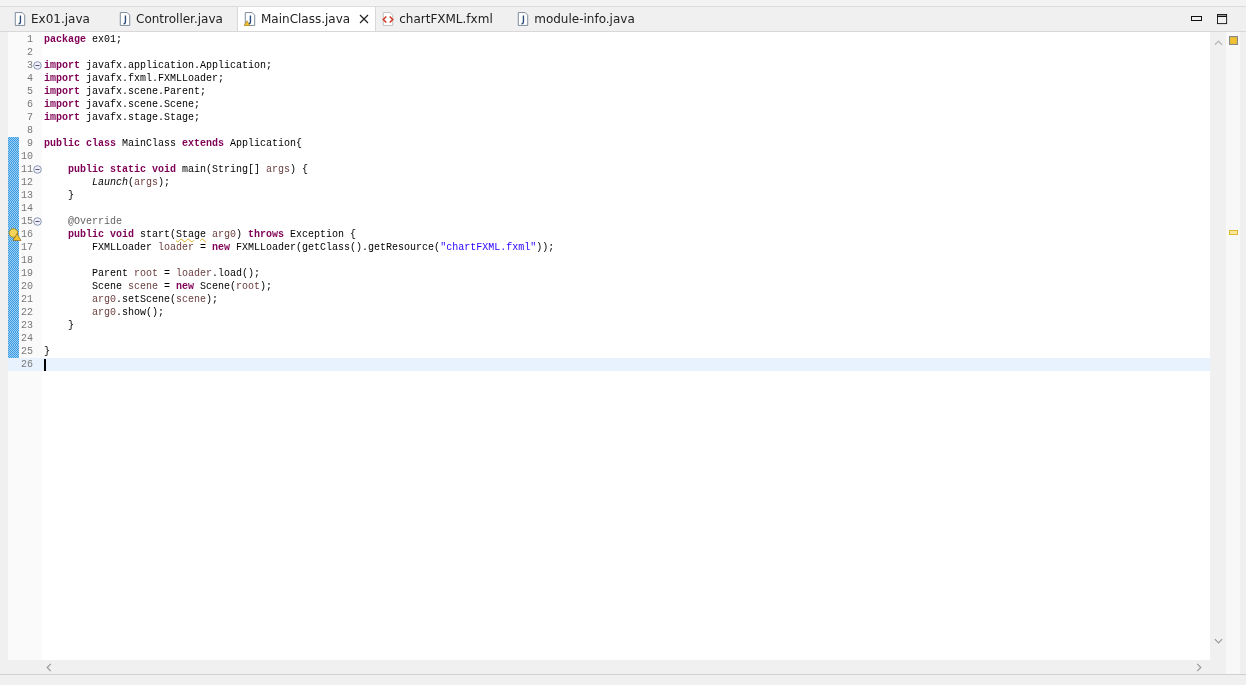 The height and width of the screenshot is (685, 1246). Describe the element at coordinates (26, 156) in the screenshot. I see `line-number: 10` at that location.